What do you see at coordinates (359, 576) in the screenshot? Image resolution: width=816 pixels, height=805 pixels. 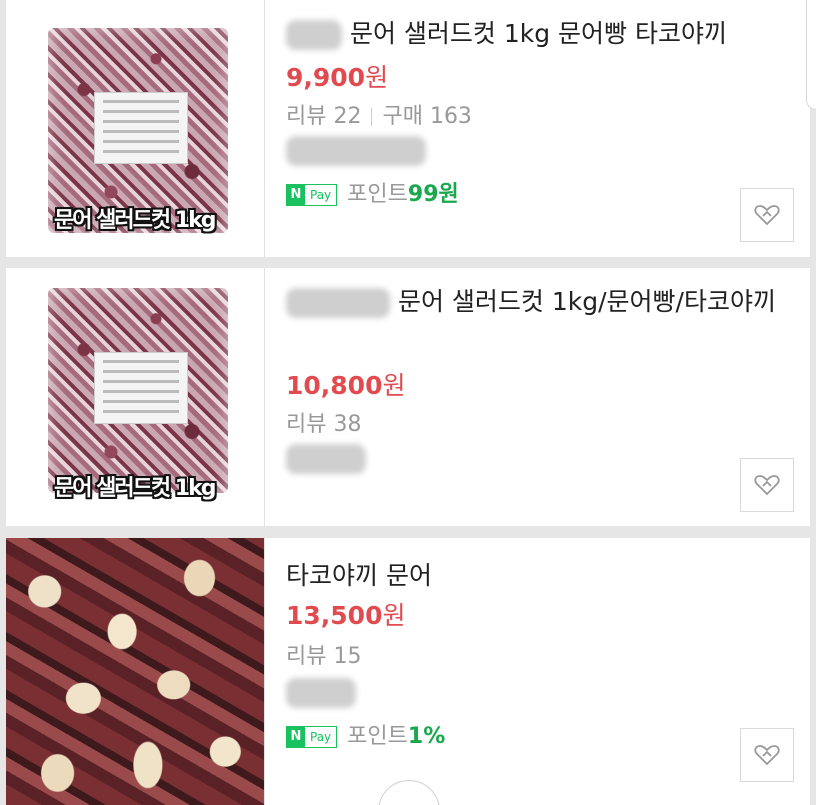 I see `product-title: 타코야끼 문어` at bounding box center [359, 576].